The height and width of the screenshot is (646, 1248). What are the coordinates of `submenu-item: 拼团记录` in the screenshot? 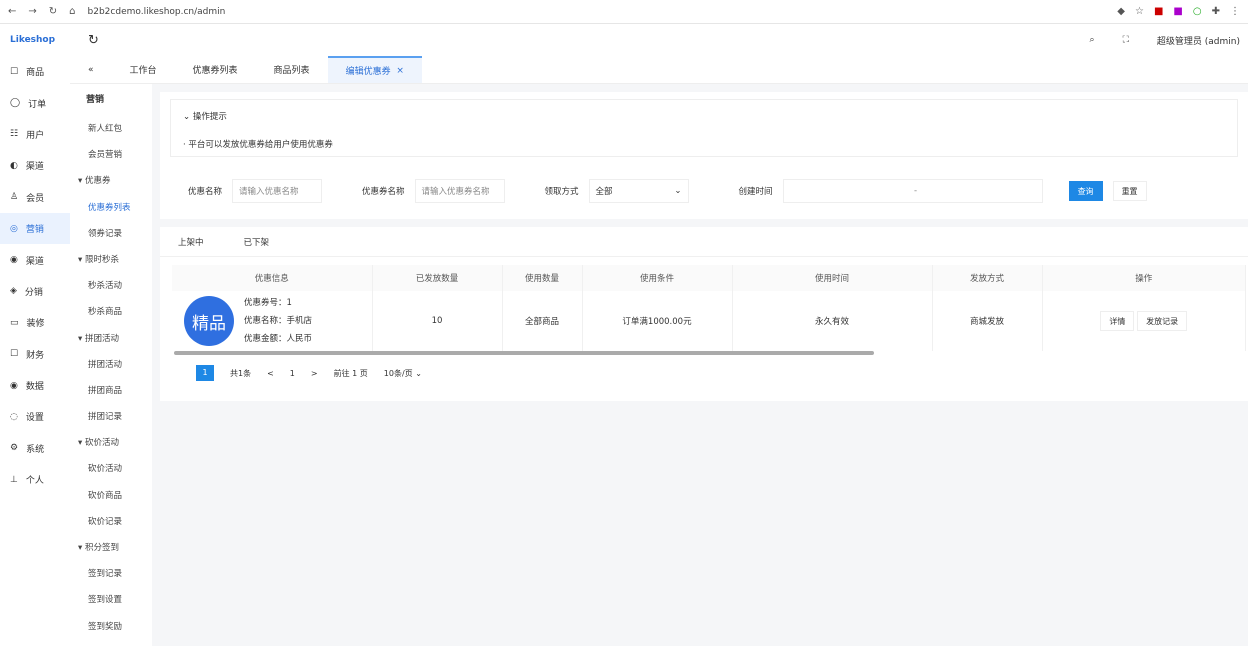 It's located at (111, 417).